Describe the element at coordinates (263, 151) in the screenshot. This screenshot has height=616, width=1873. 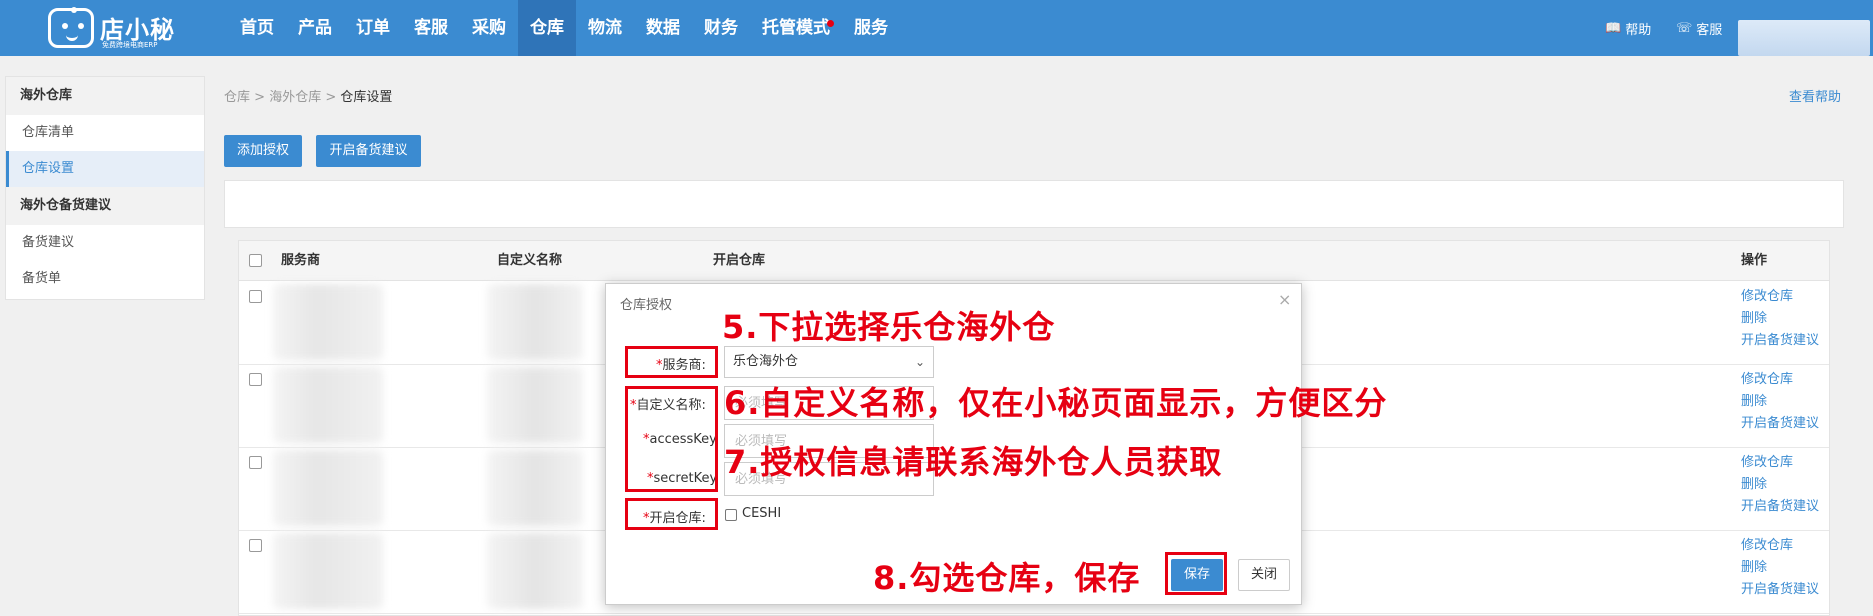
I see `add-authorization-button: 添加授权` at that location.